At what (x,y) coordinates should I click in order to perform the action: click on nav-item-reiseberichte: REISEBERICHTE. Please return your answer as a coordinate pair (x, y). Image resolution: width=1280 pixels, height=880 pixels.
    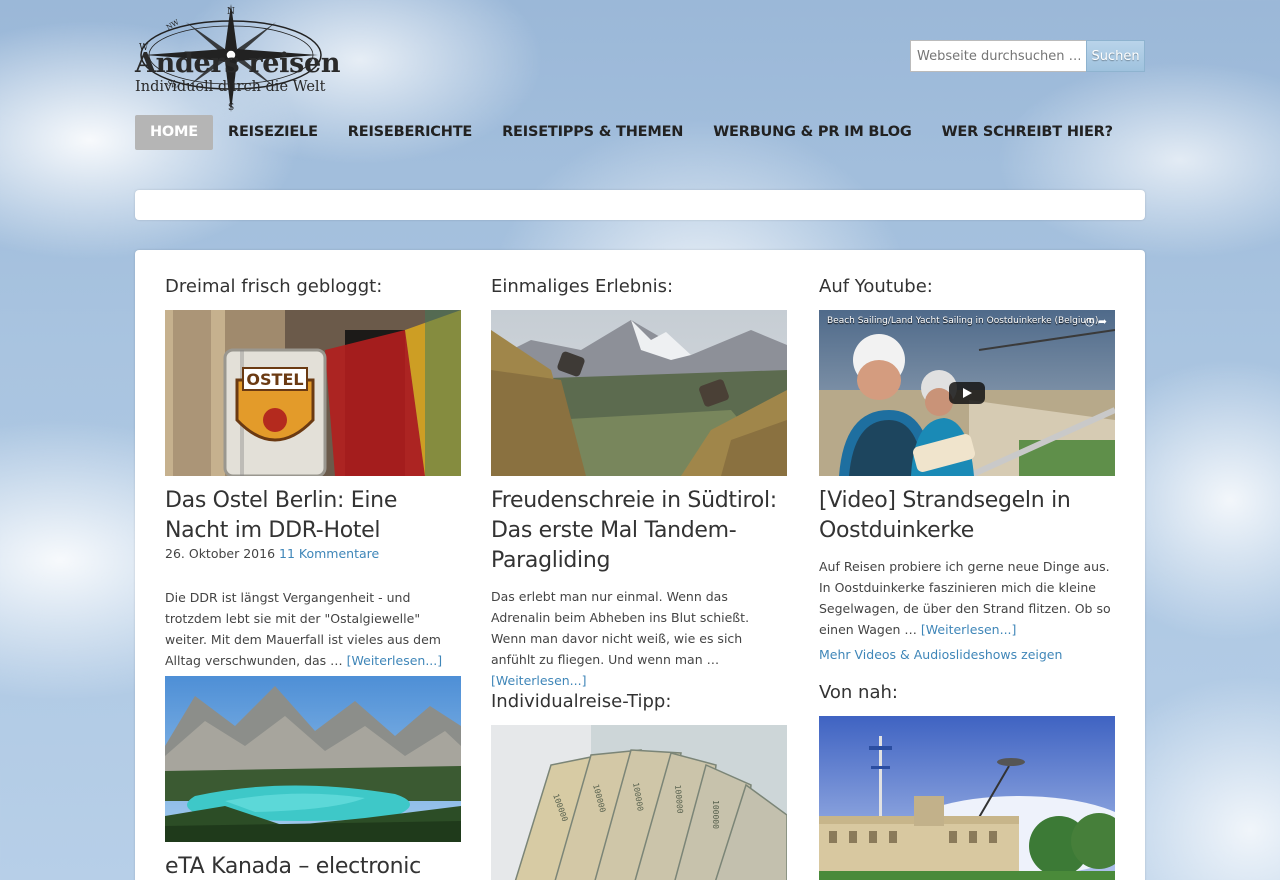
    Looking at the image, I should click on (410, 132).